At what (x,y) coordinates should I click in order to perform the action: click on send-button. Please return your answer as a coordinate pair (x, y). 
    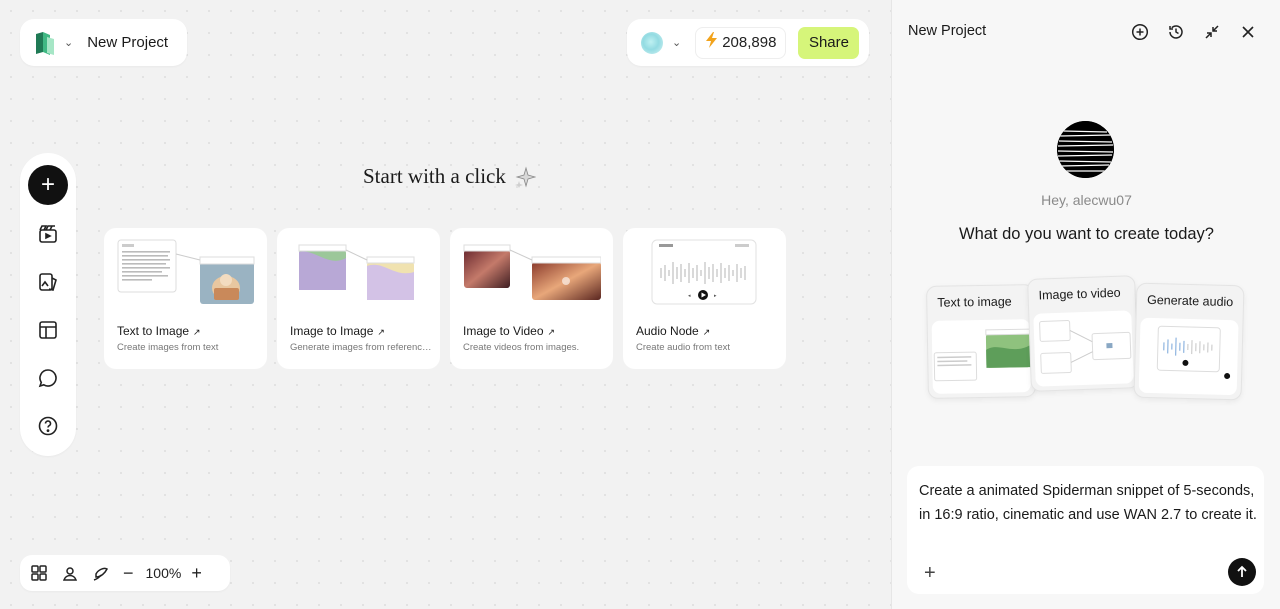
    Looking at the image, I should click on (1242, 572).